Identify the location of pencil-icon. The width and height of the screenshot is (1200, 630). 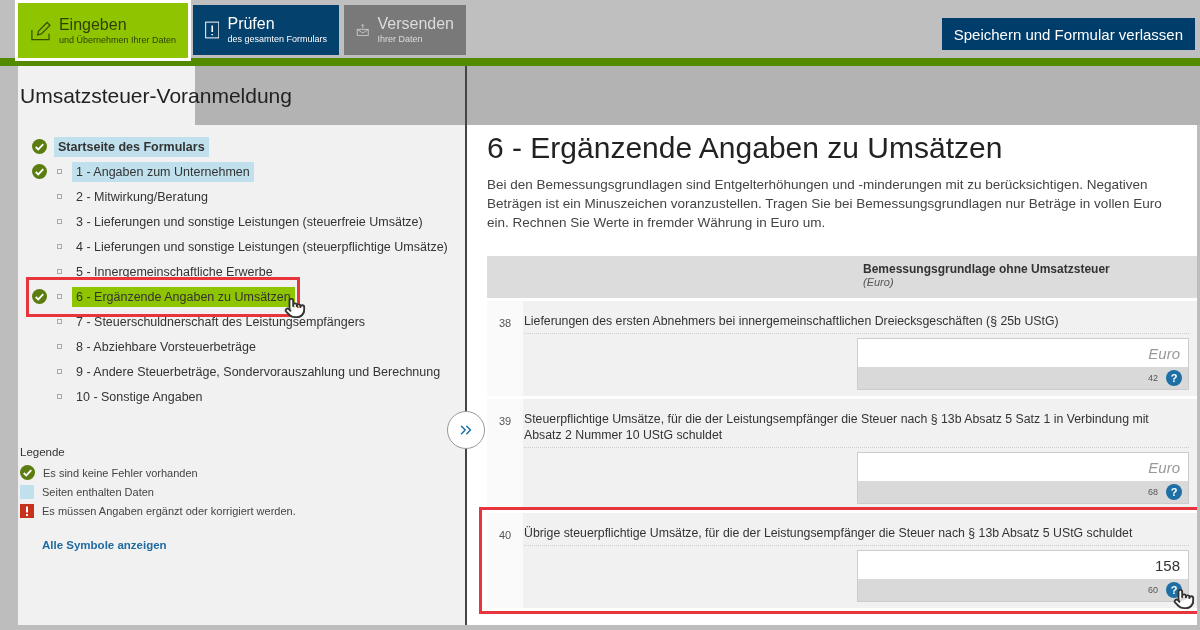
(40, 30).